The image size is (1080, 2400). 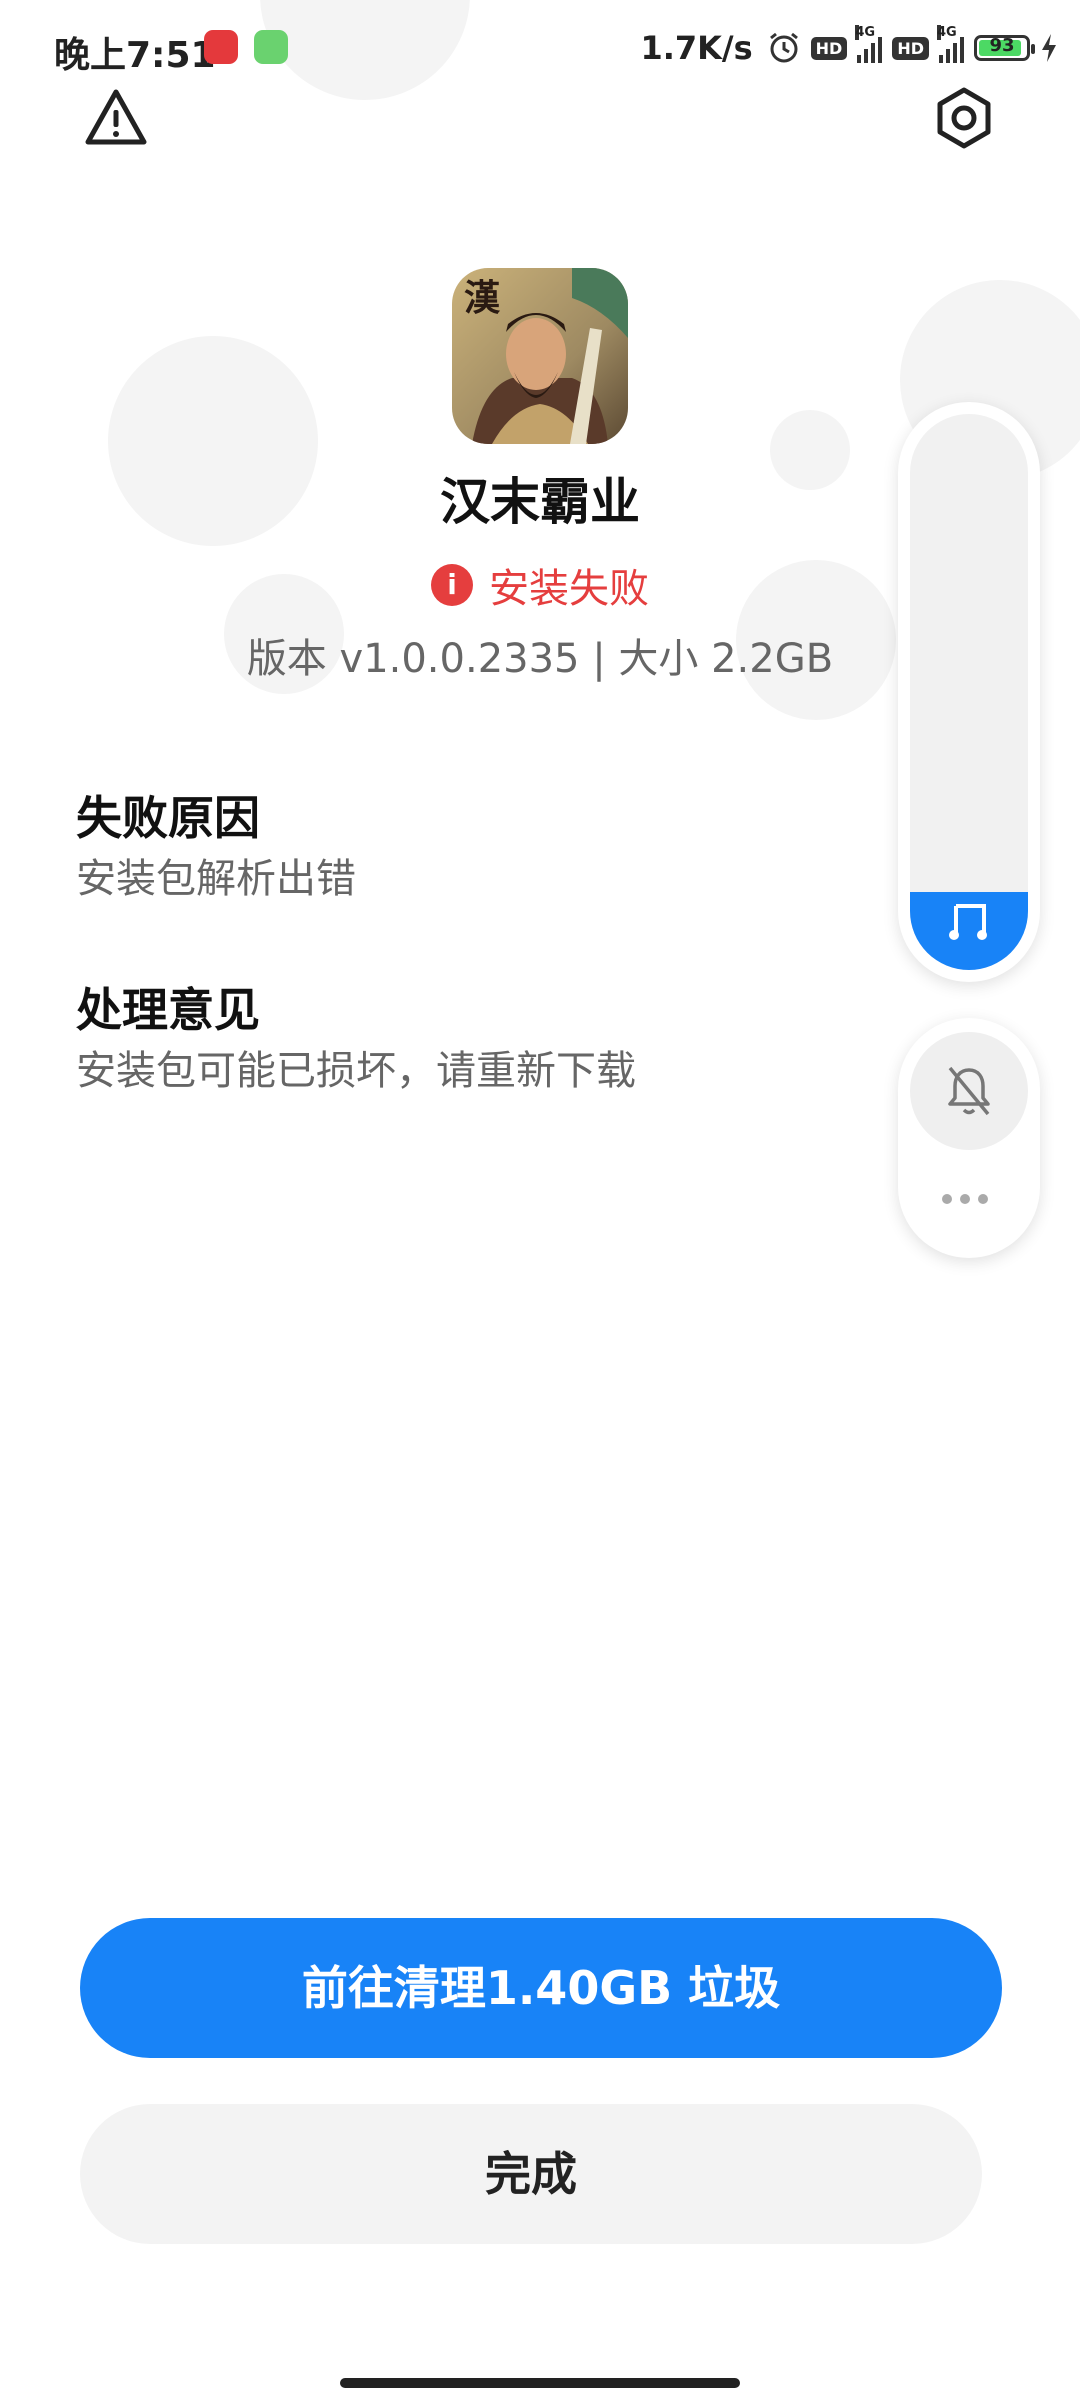 I want to click on app-icon: 漢, so click(x=540, y=356).